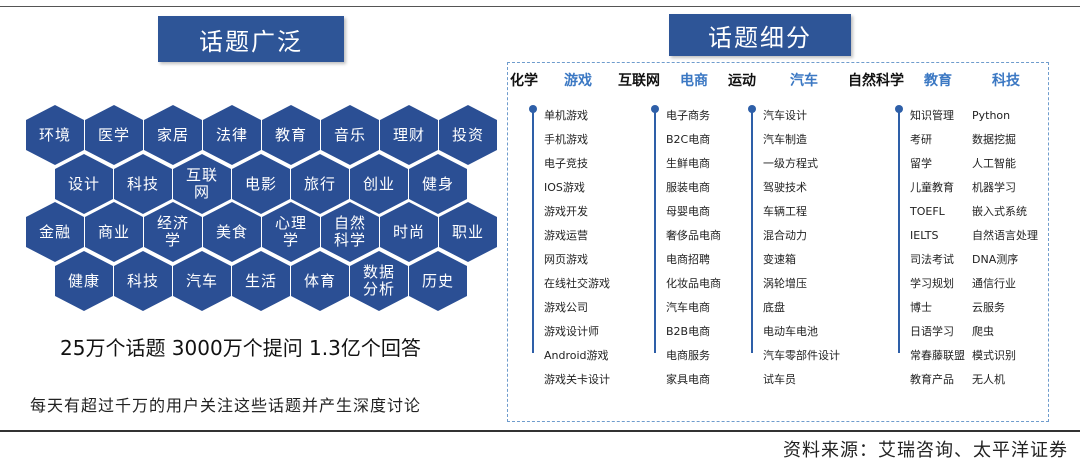 This screenshot has width=1080, height=468. Describe the element at coordinates (932, 331) in the screenshot. I see `subtopic-item: 日语学习` at that location.